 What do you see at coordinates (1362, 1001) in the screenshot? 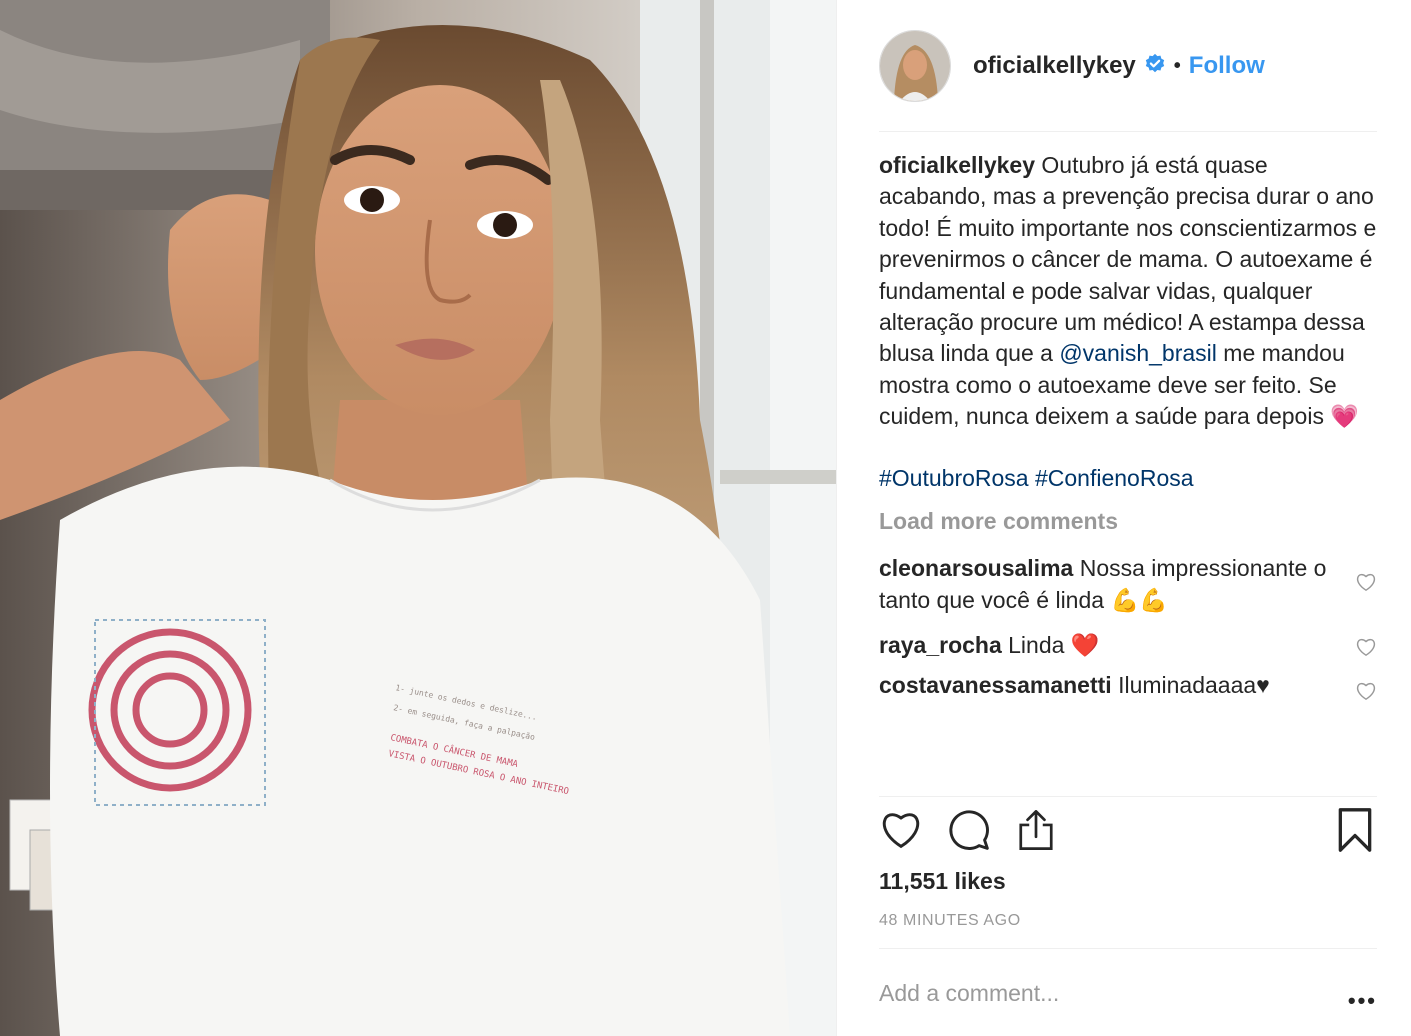
I see `more-options-icon: •••` at bounding box center [1362, 1001].